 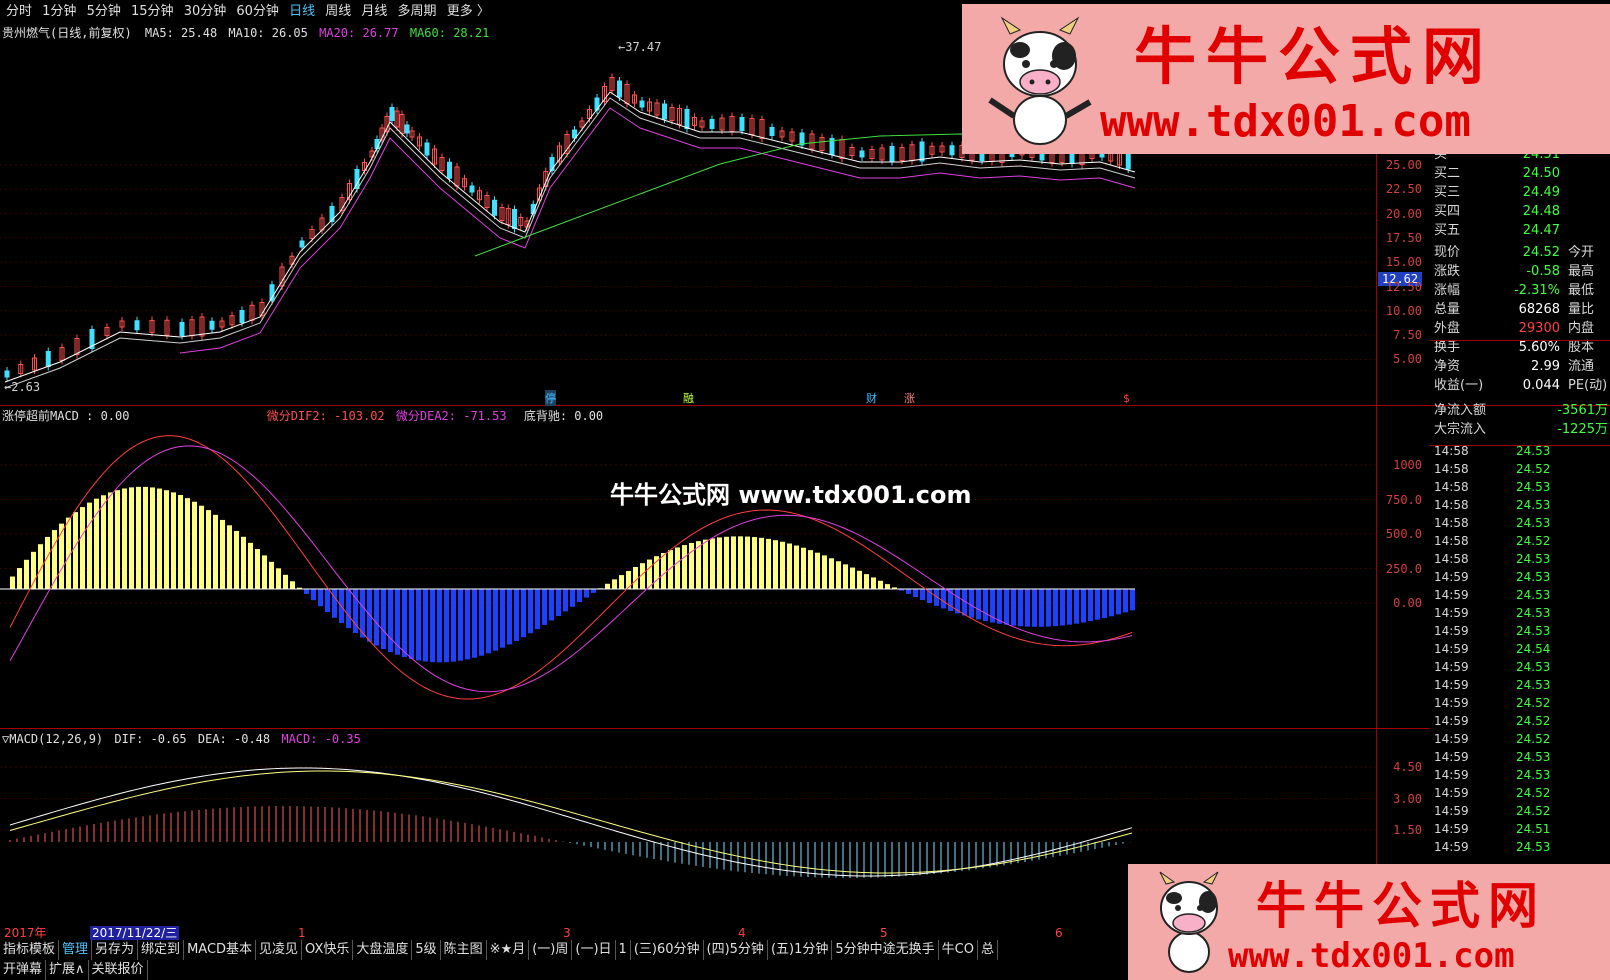 What do you see at coordinates (594, 950) in the screenshot?
I see `tmpl-item: (一)日` at bounding box center [594, 950].